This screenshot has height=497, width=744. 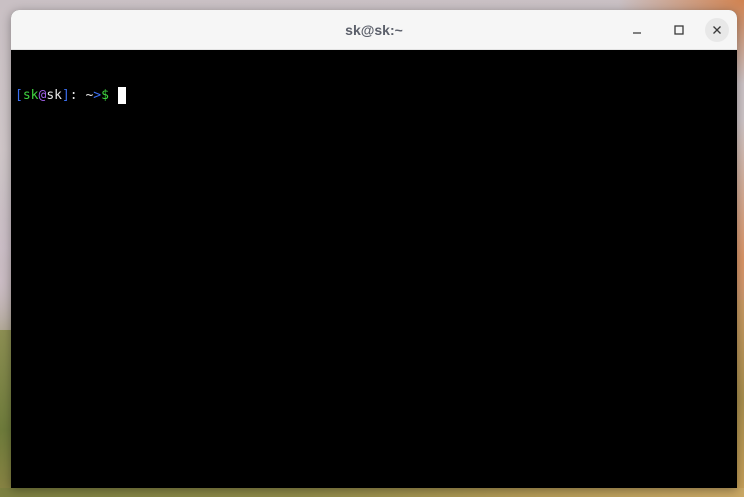 What do you see at coordinates (637, 33) in the screenshot?
I see `minimize-icon` at bounding box center [637, 33].